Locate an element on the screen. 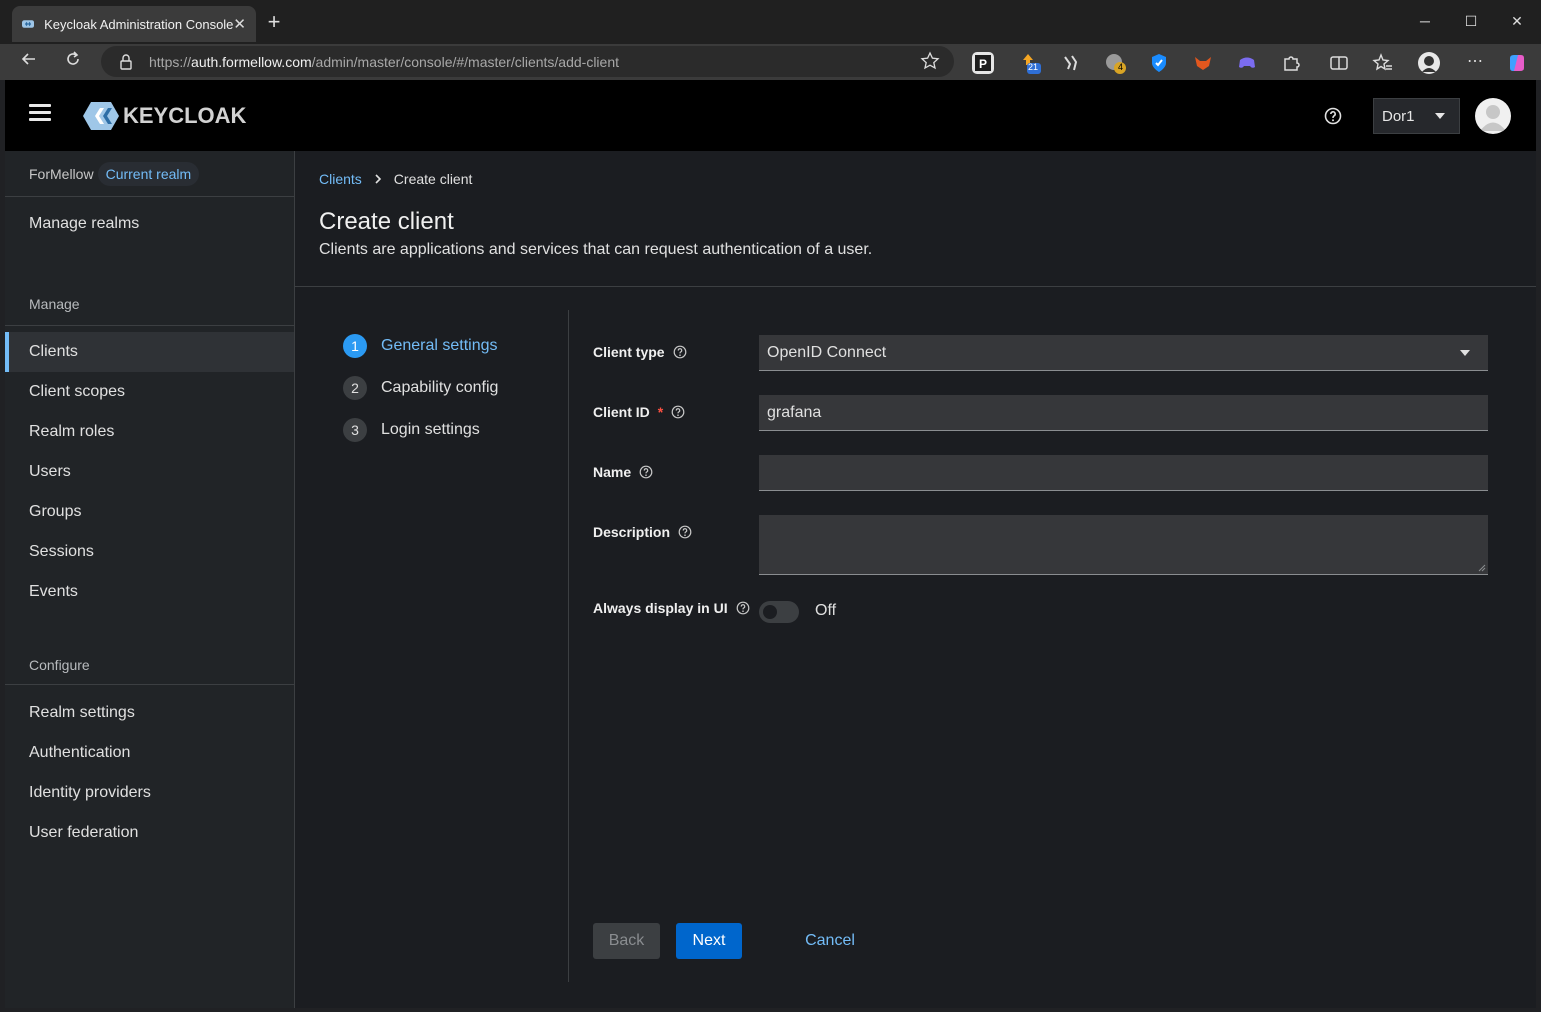 Image resolution: width=1541 pixels, height=1012 pixels. extensions-puzzle-icon is located at coordinates (1291, 63).